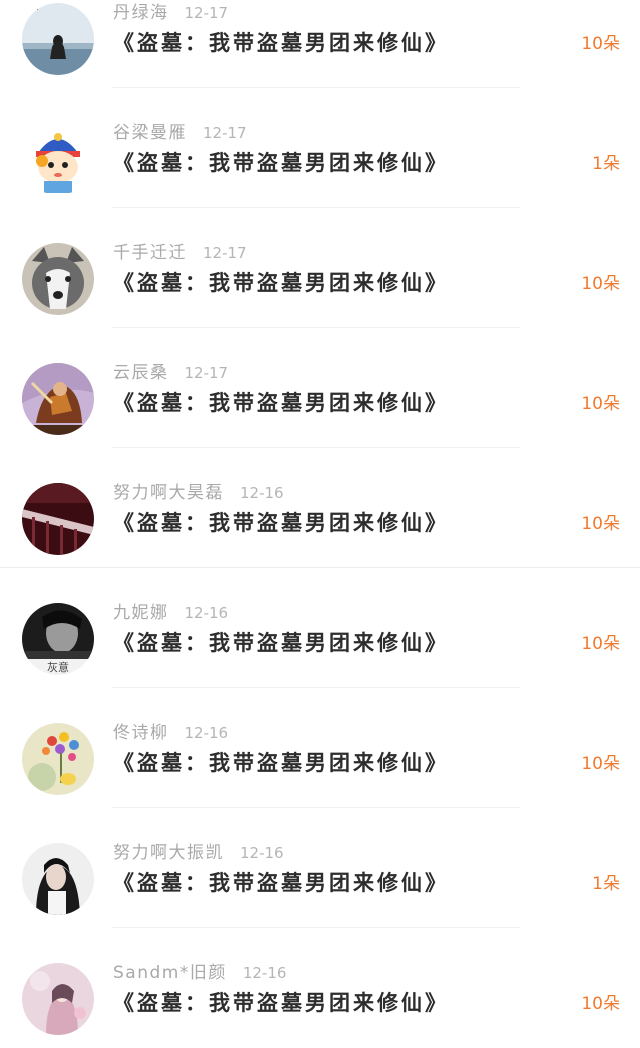 This screenshot has width=640, height=1048. Describe the element at coordinates (141, 613) in the screenshot. I see `user-name: 九妮娜` at that location.